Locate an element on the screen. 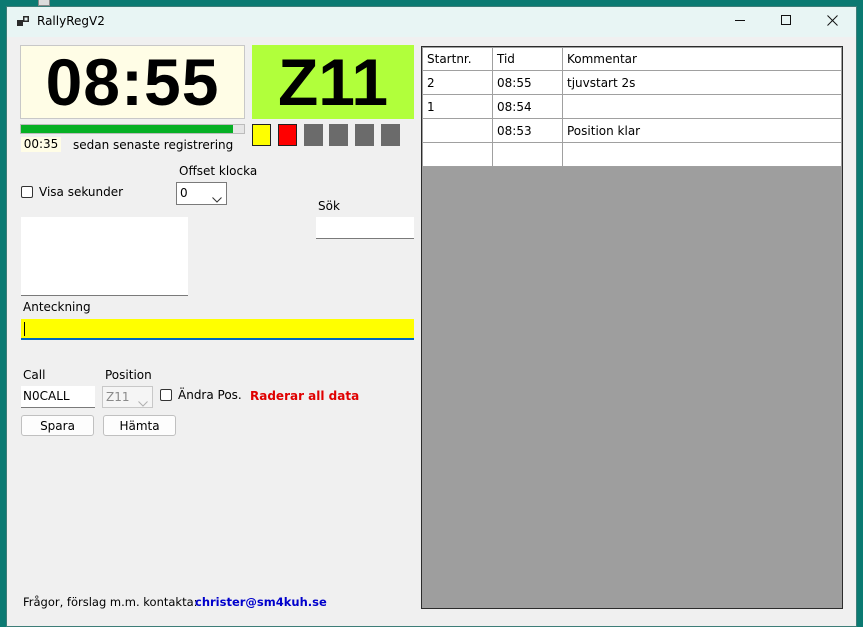  show-seconds-checkbox is located at coordinates (27, 192).